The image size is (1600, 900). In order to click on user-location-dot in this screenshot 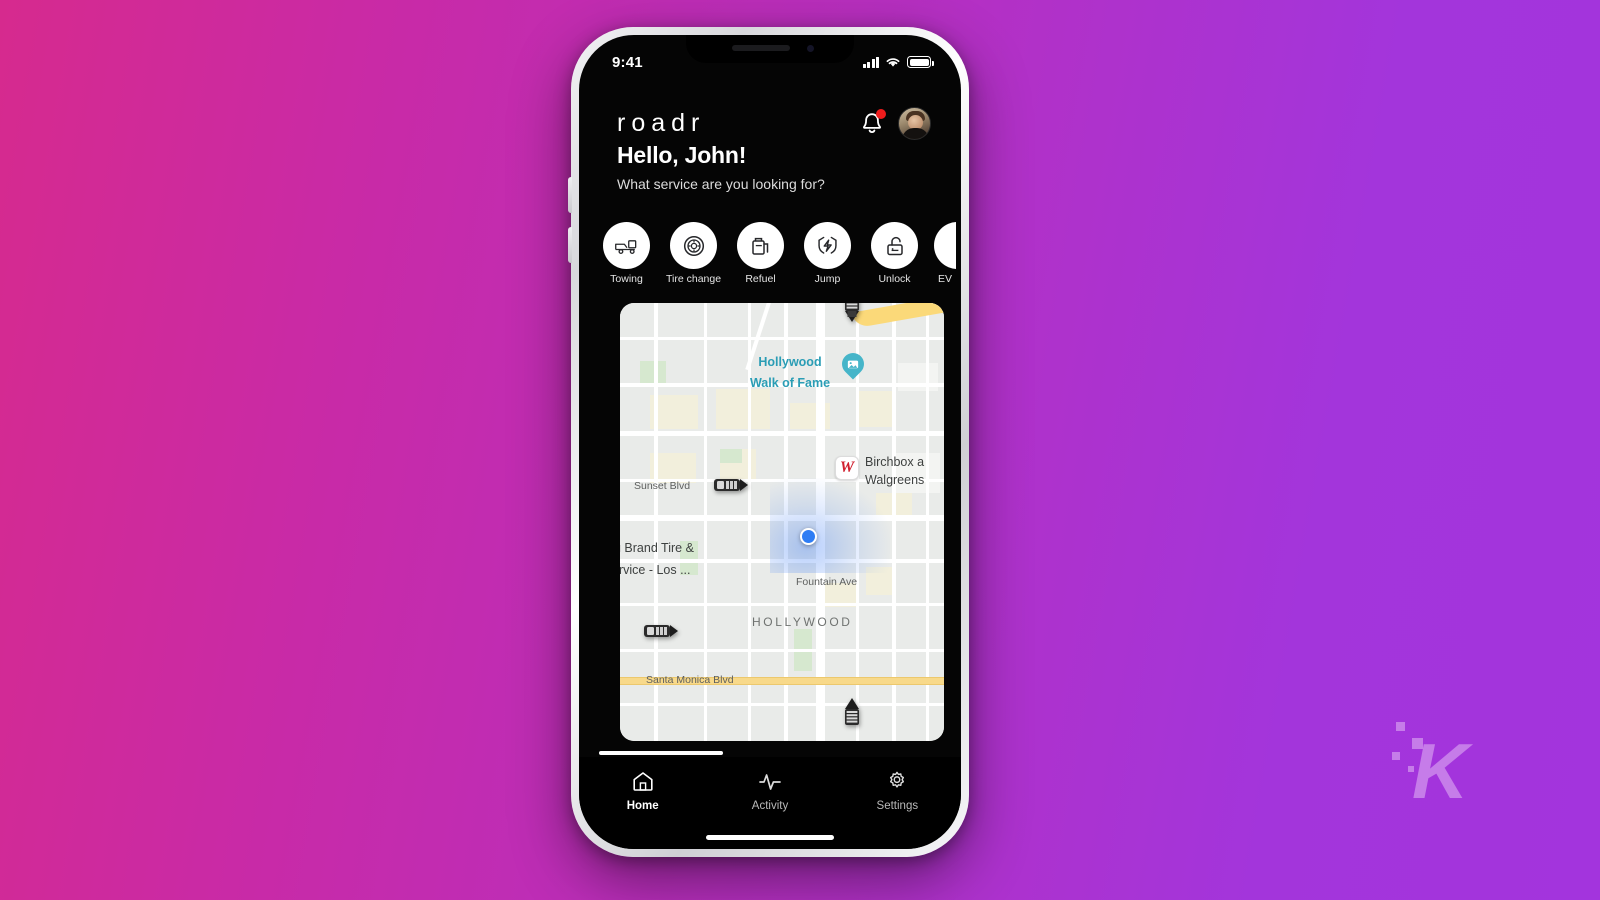, I will do `click(808, 536)`.